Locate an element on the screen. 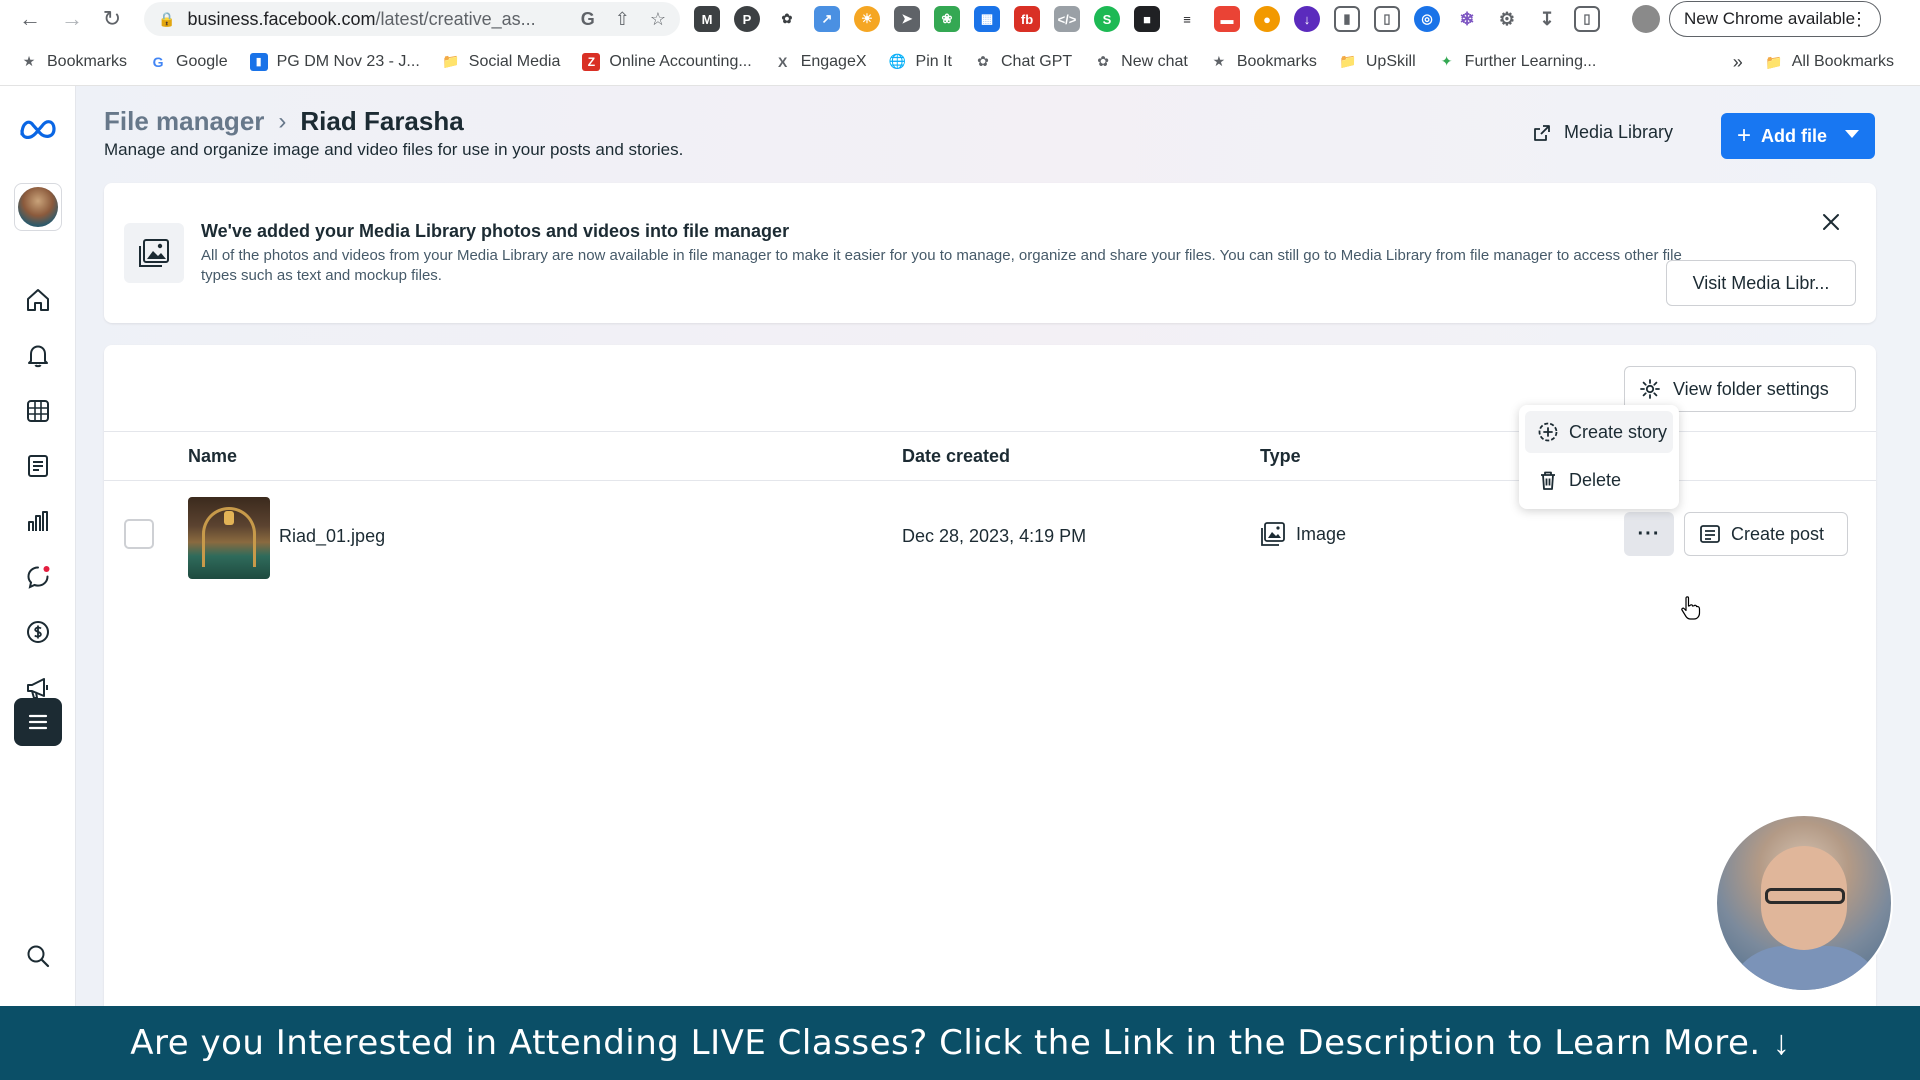 This screenshot has height=1080, width=1920. menu-item-delete: Delete is located at coordinates (1599, 480).